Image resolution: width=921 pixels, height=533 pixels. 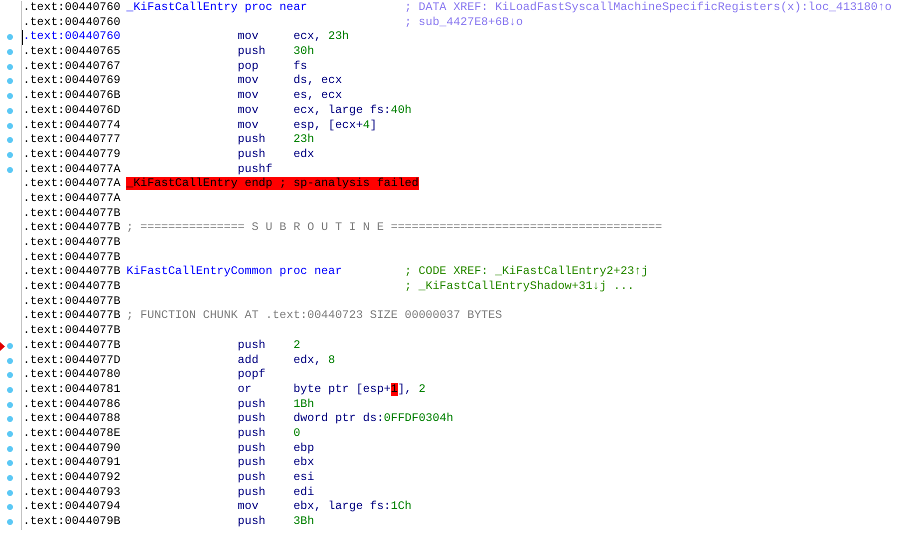 What do you see at coordinates (72, 375) in the screenshot?
I see `address-text: .text:00440780` at bounding box center [72, 375].